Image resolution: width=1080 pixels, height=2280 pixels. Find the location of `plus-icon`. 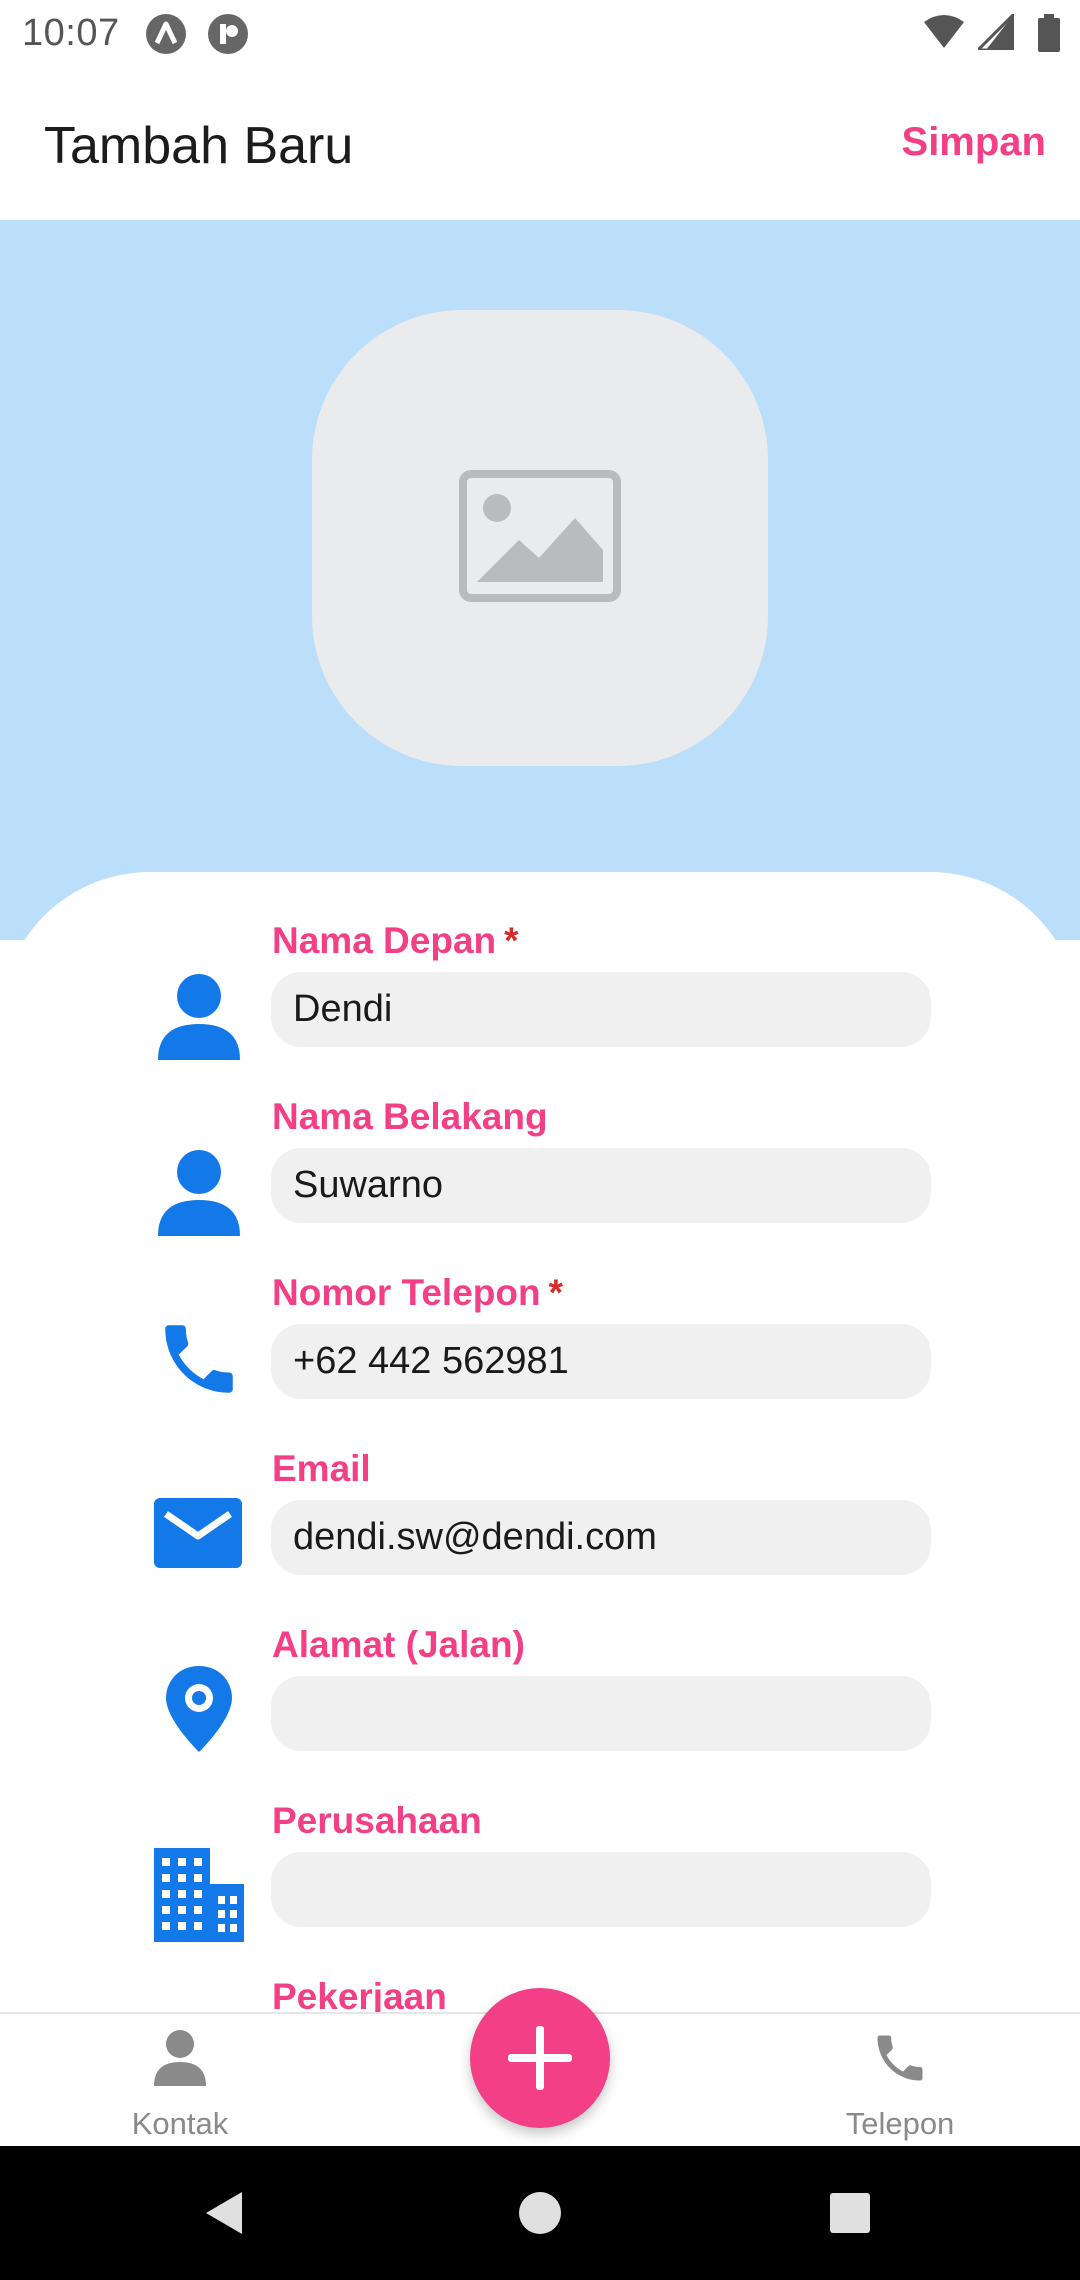

plus-icon is located at coordinates (540, 2058).